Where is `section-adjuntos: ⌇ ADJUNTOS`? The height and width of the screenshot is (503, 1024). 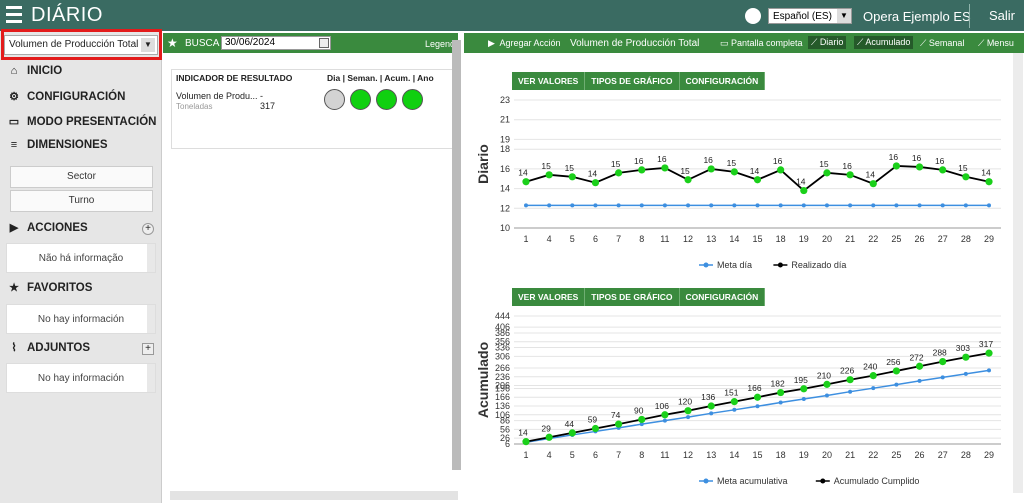 section-adjuntos: ⌇ ADJUNTOS is located at coordinates (49, 348).